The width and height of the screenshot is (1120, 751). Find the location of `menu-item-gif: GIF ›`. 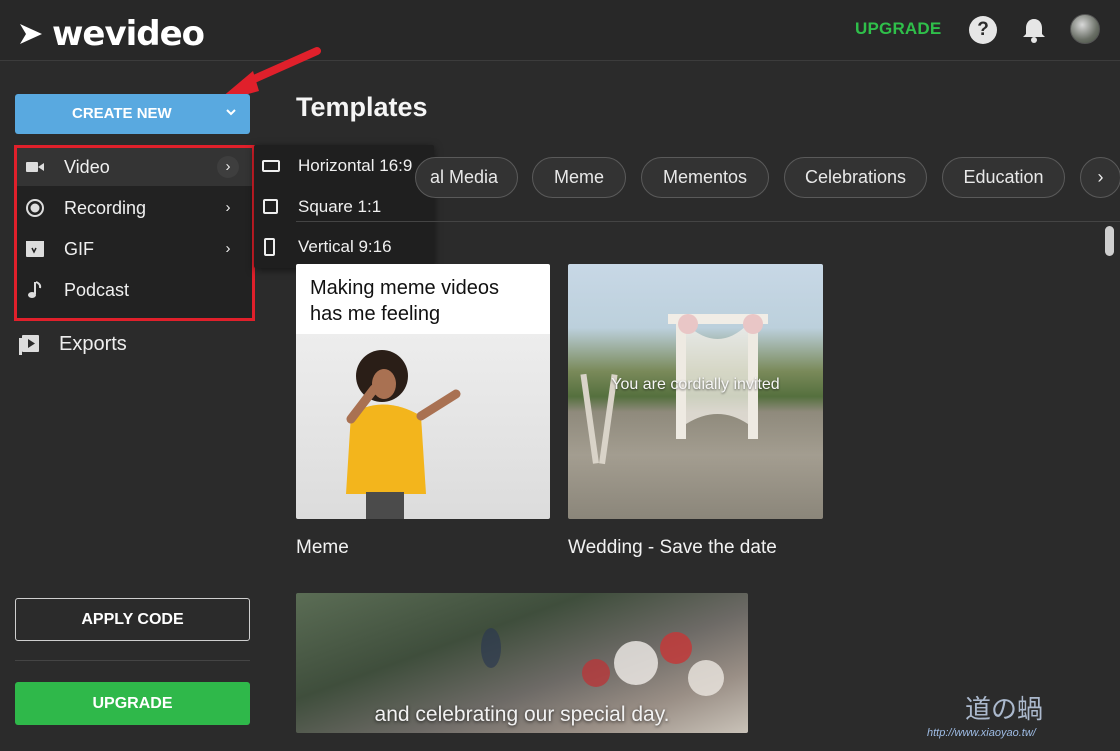

menu-item-gif: GIF › is located at coordinates (134, 249).